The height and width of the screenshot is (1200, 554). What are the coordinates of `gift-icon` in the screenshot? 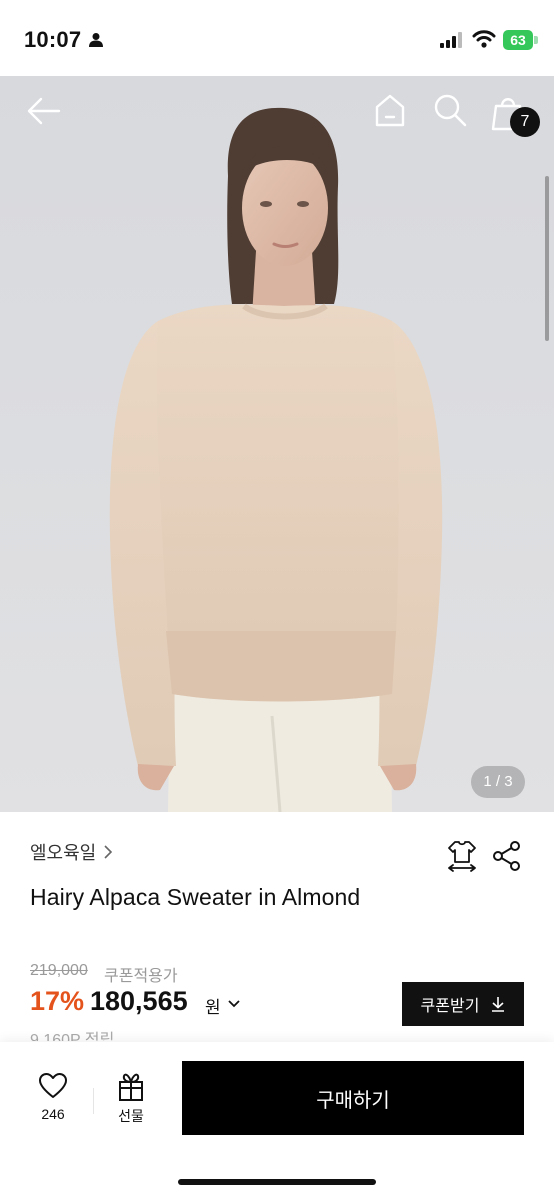 It's located at (131, 1087).